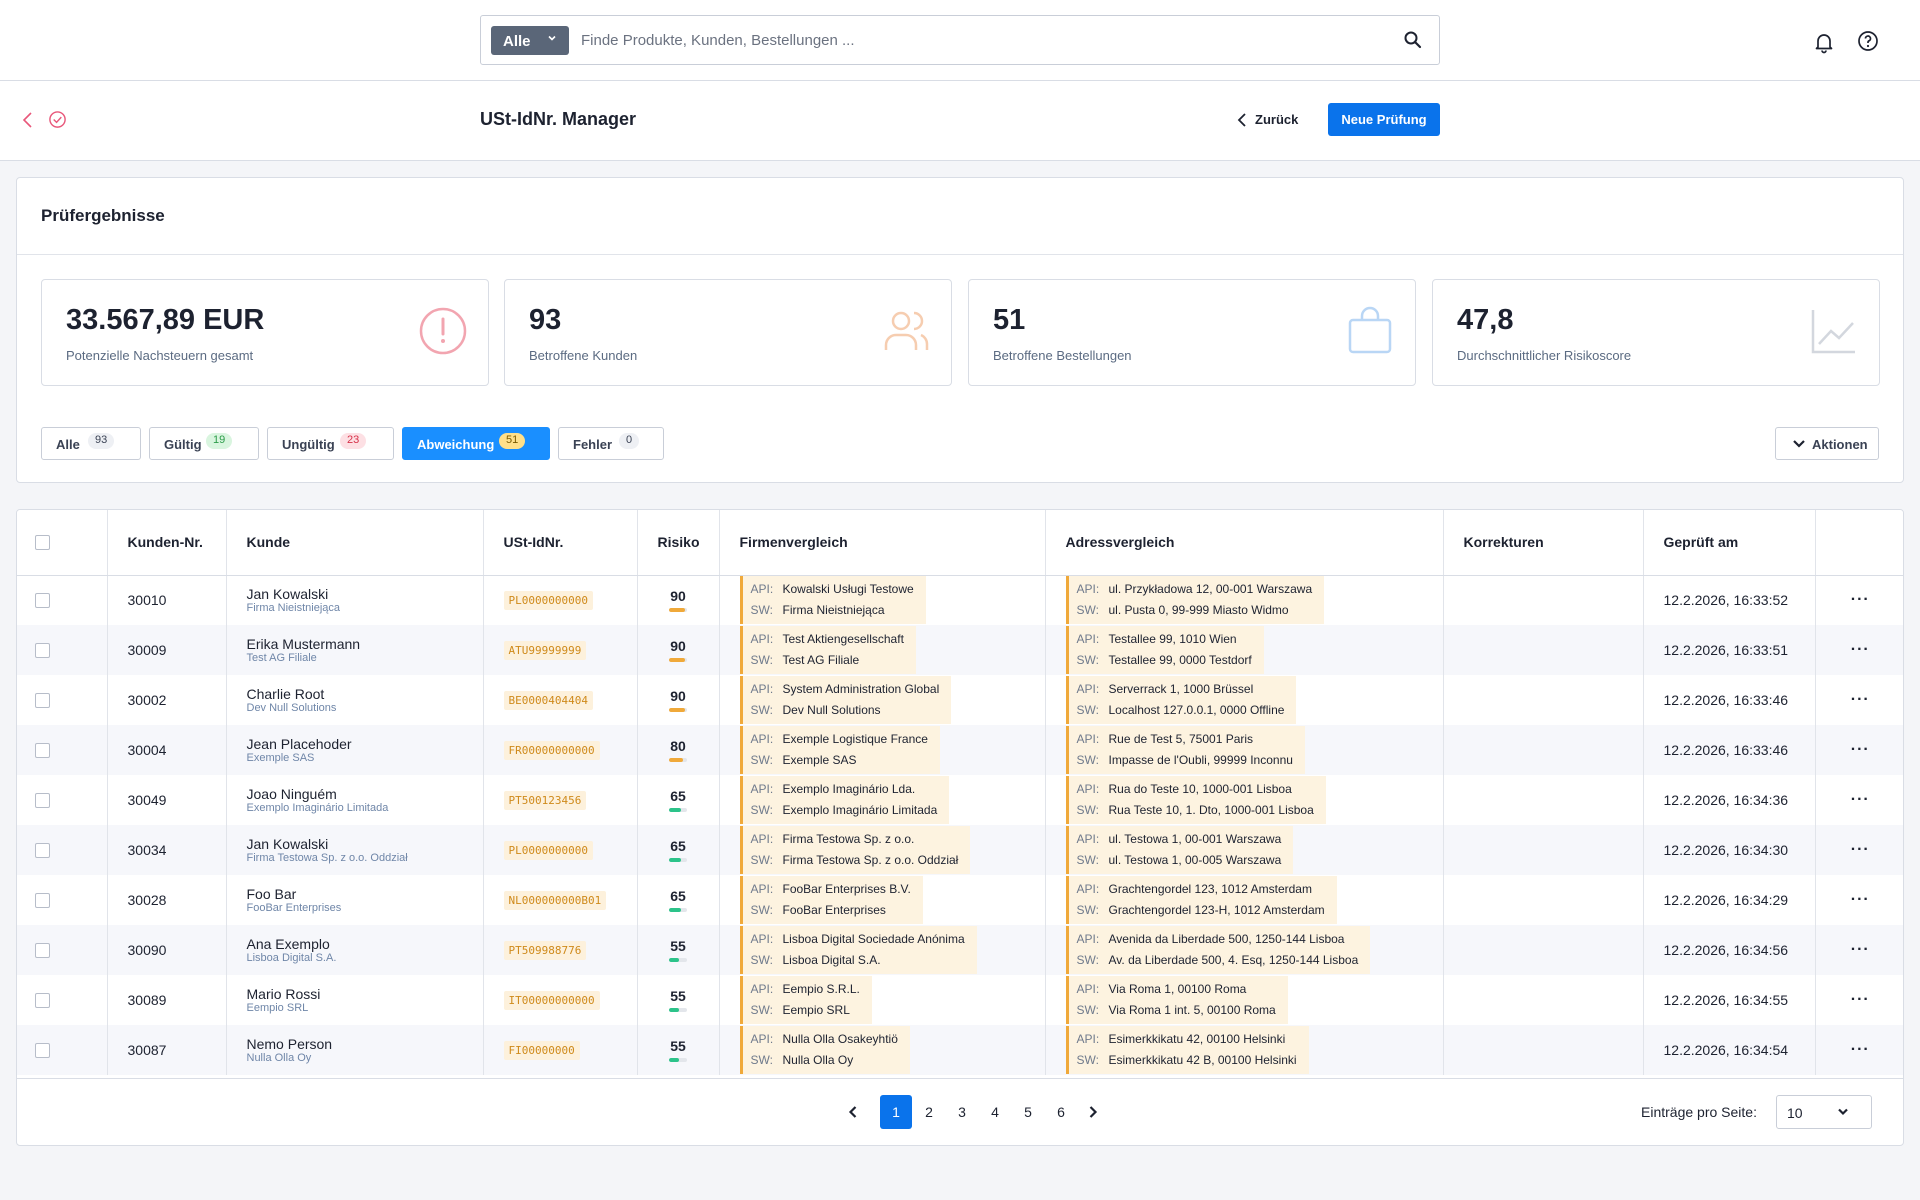 Image resolution: width=1920 pixels, height=1200 pixels. Describe the element at coordinates (327, 858) in the screenshot. I see `customer-company: Firma Testowa Sp. z o.o. Oddział` at that location.